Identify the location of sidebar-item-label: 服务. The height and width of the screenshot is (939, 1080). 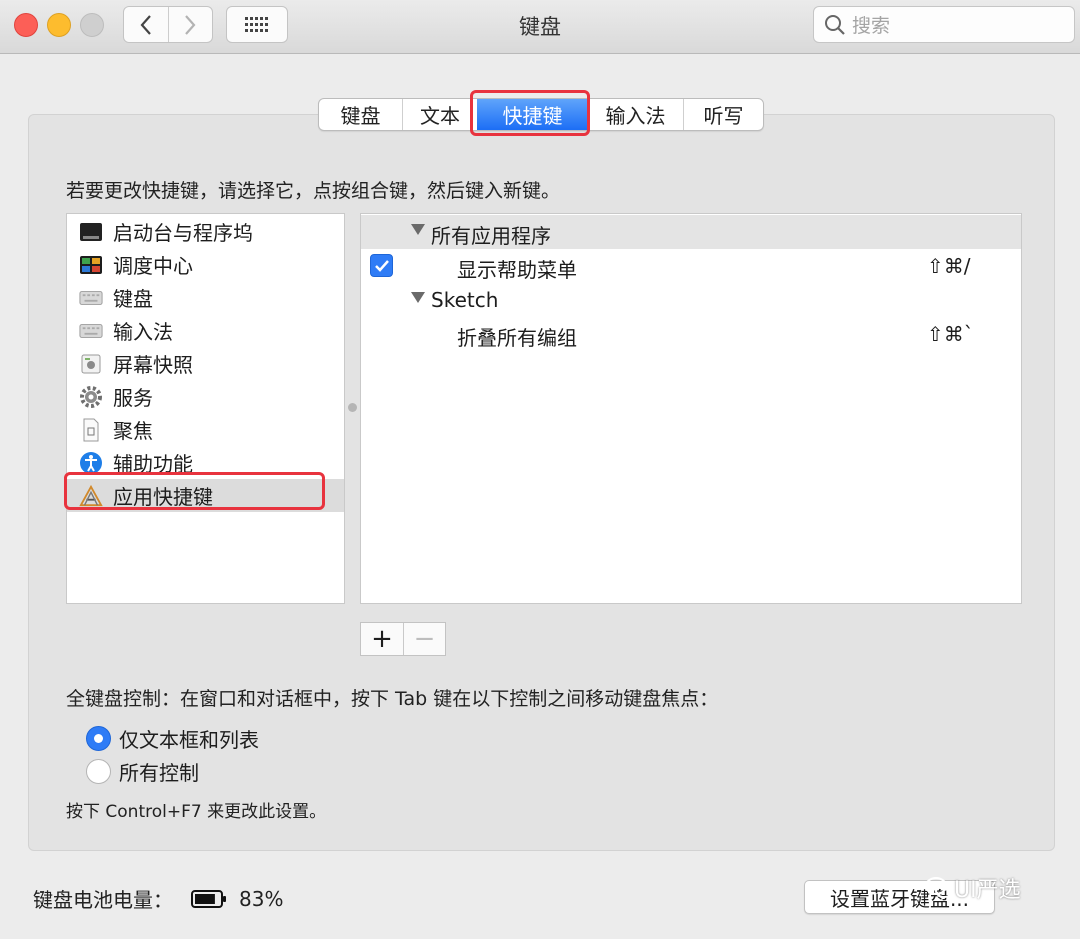
(133, 398).